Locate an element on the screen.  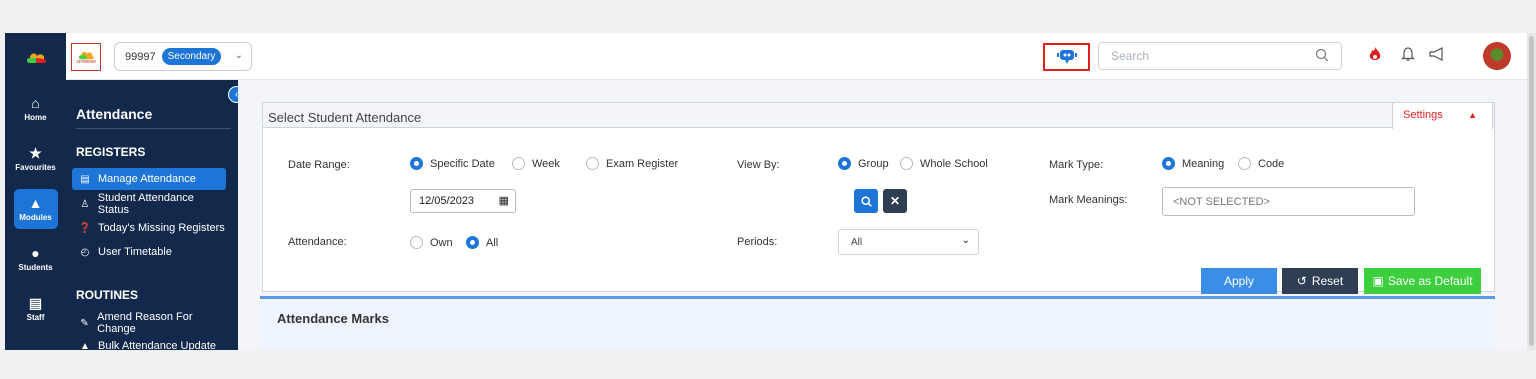
nav-staff: ▤ Staff is located at coordinates (35, 309).